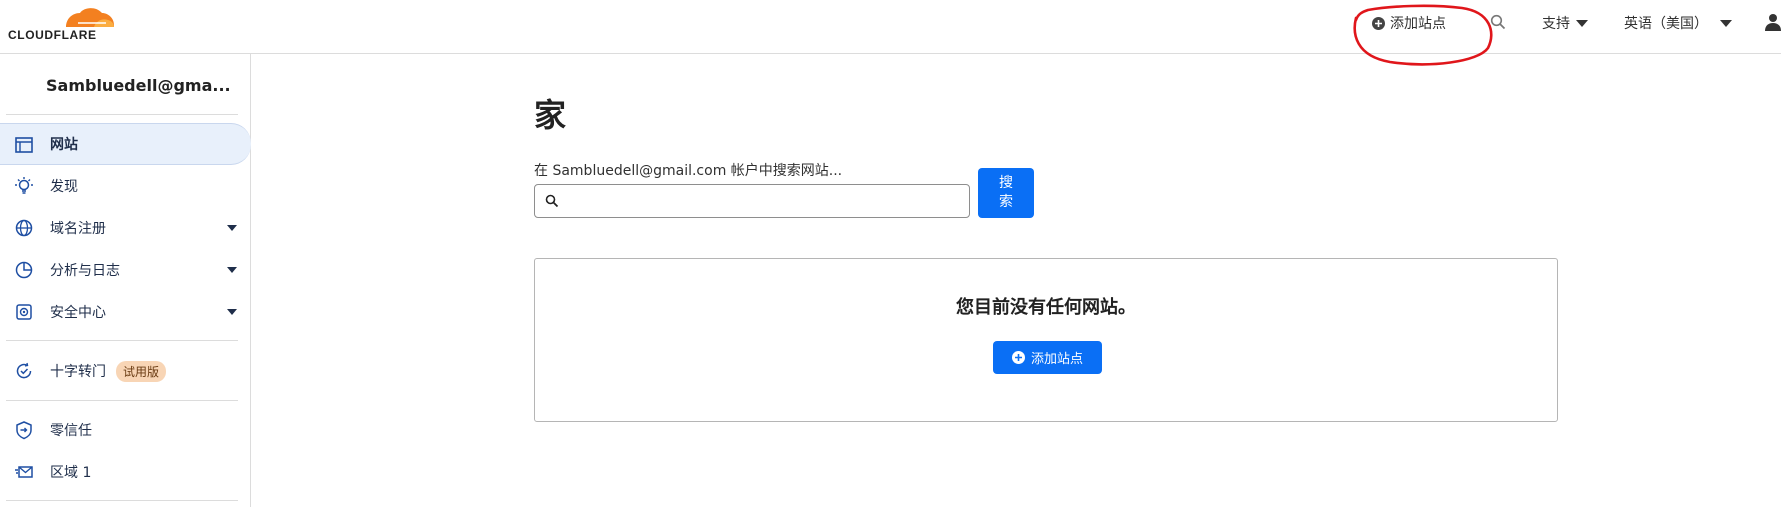  What do you see at coordinates (24, 145) in the screenshot?
I see `window-icon` at bounding box center [24, 145].